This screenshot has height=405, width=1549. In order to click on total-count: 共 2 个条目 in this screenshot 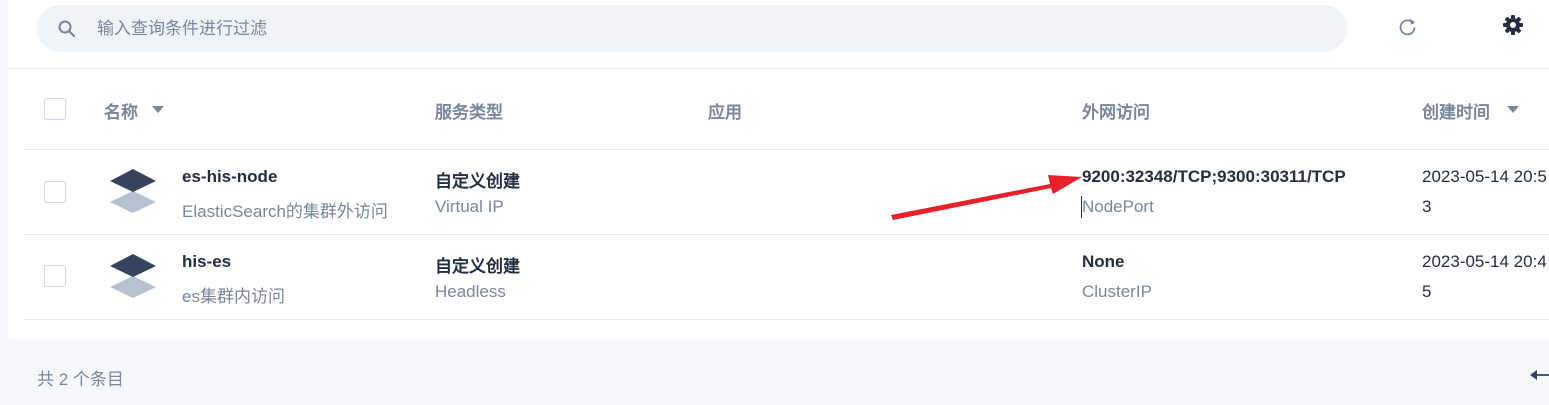, I will do `click(80, 379)`.